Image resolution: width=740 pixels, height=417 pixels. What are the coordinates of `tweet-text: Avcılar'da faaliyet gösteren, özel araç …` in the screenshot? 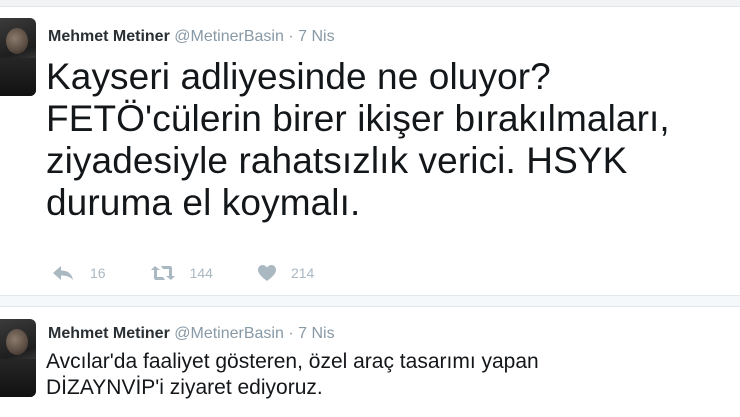 It's located at (292, 375).